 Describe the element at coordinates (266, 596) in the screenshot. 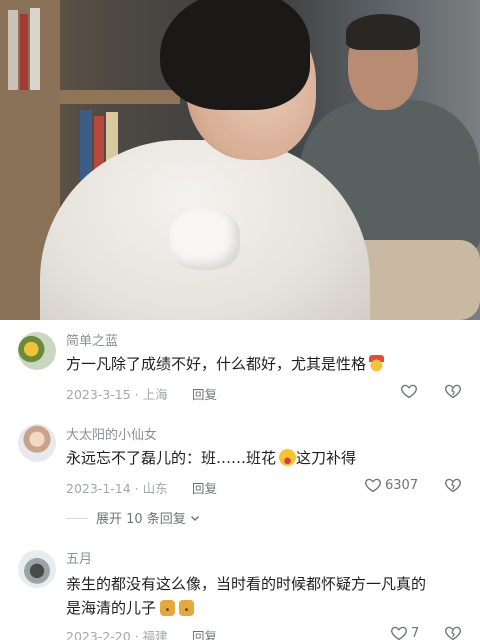

I see `comment-text: 亲生的都没有这么像，当时看的时候都怀疑方一凡真的 是海清的儿子` at that location.